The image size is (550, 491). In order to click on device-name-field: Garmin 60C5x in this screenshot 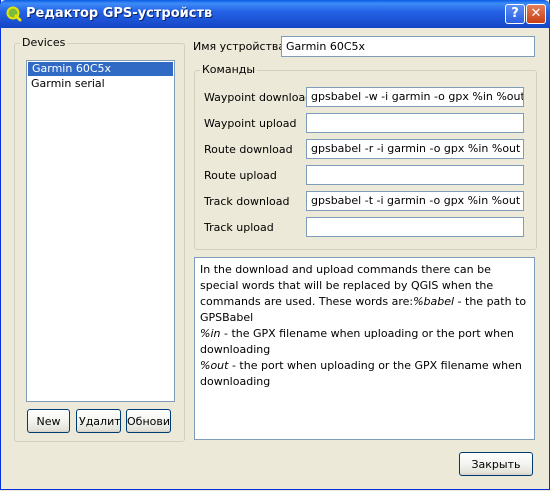, I will do `click(408, 46)`.